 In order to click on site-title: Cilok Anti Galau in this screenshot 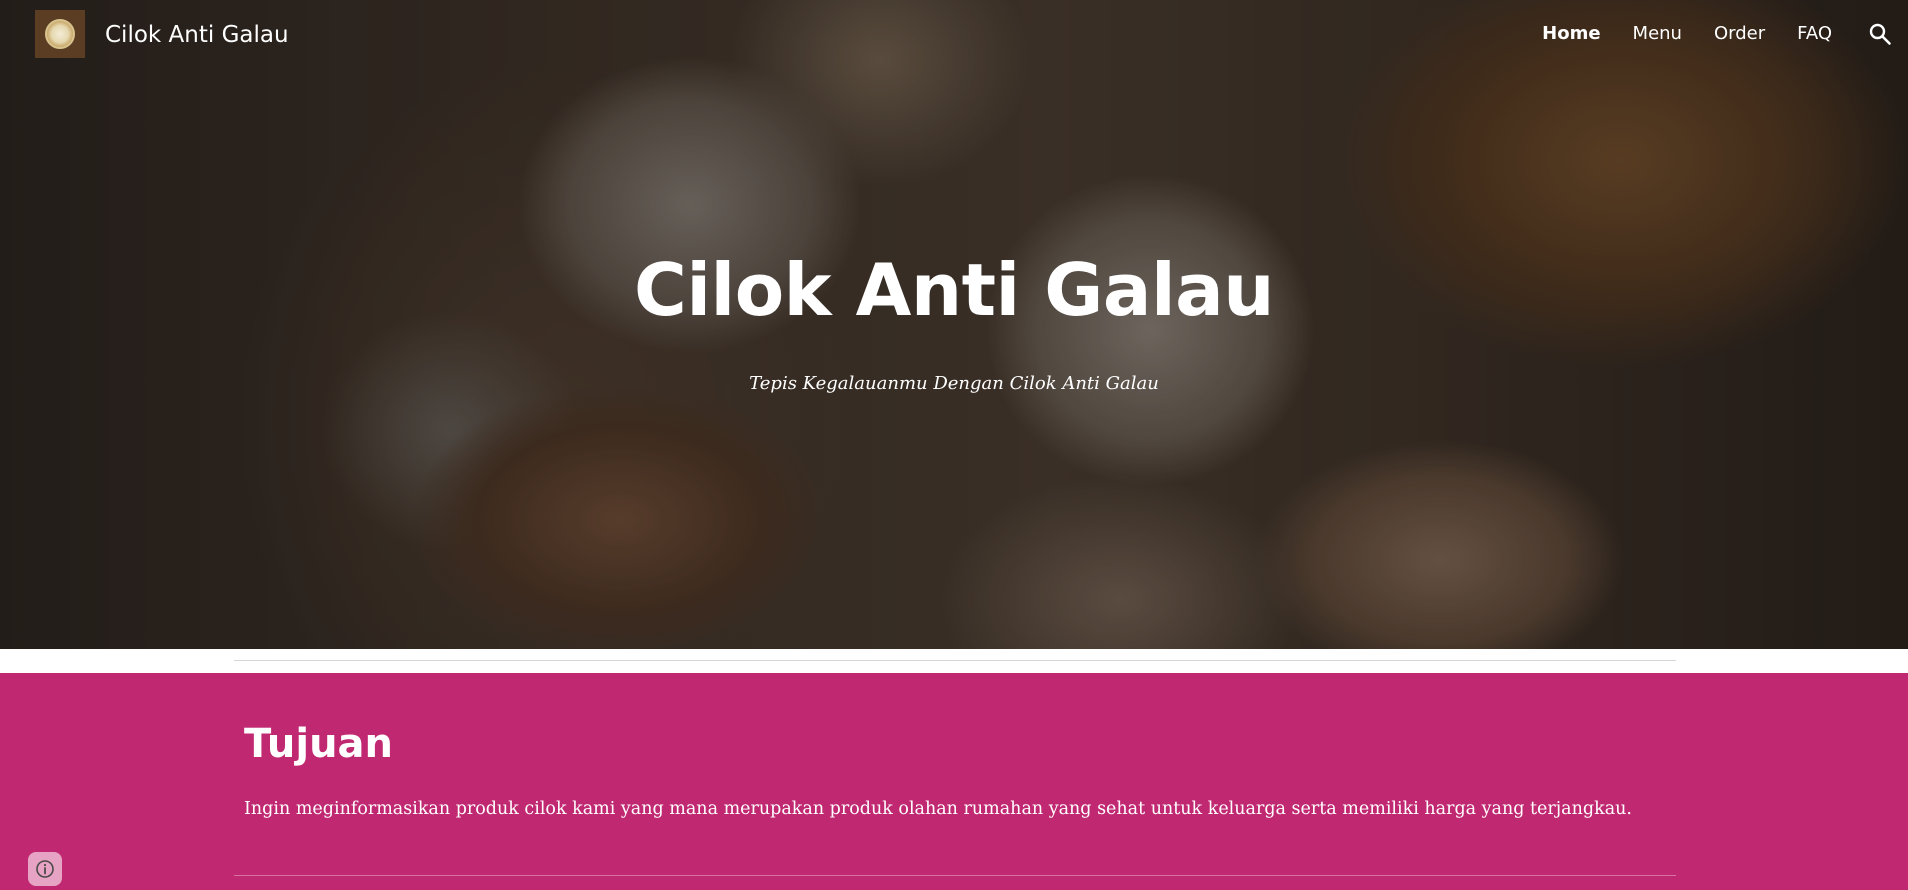, I will do `click(197, 35)`.